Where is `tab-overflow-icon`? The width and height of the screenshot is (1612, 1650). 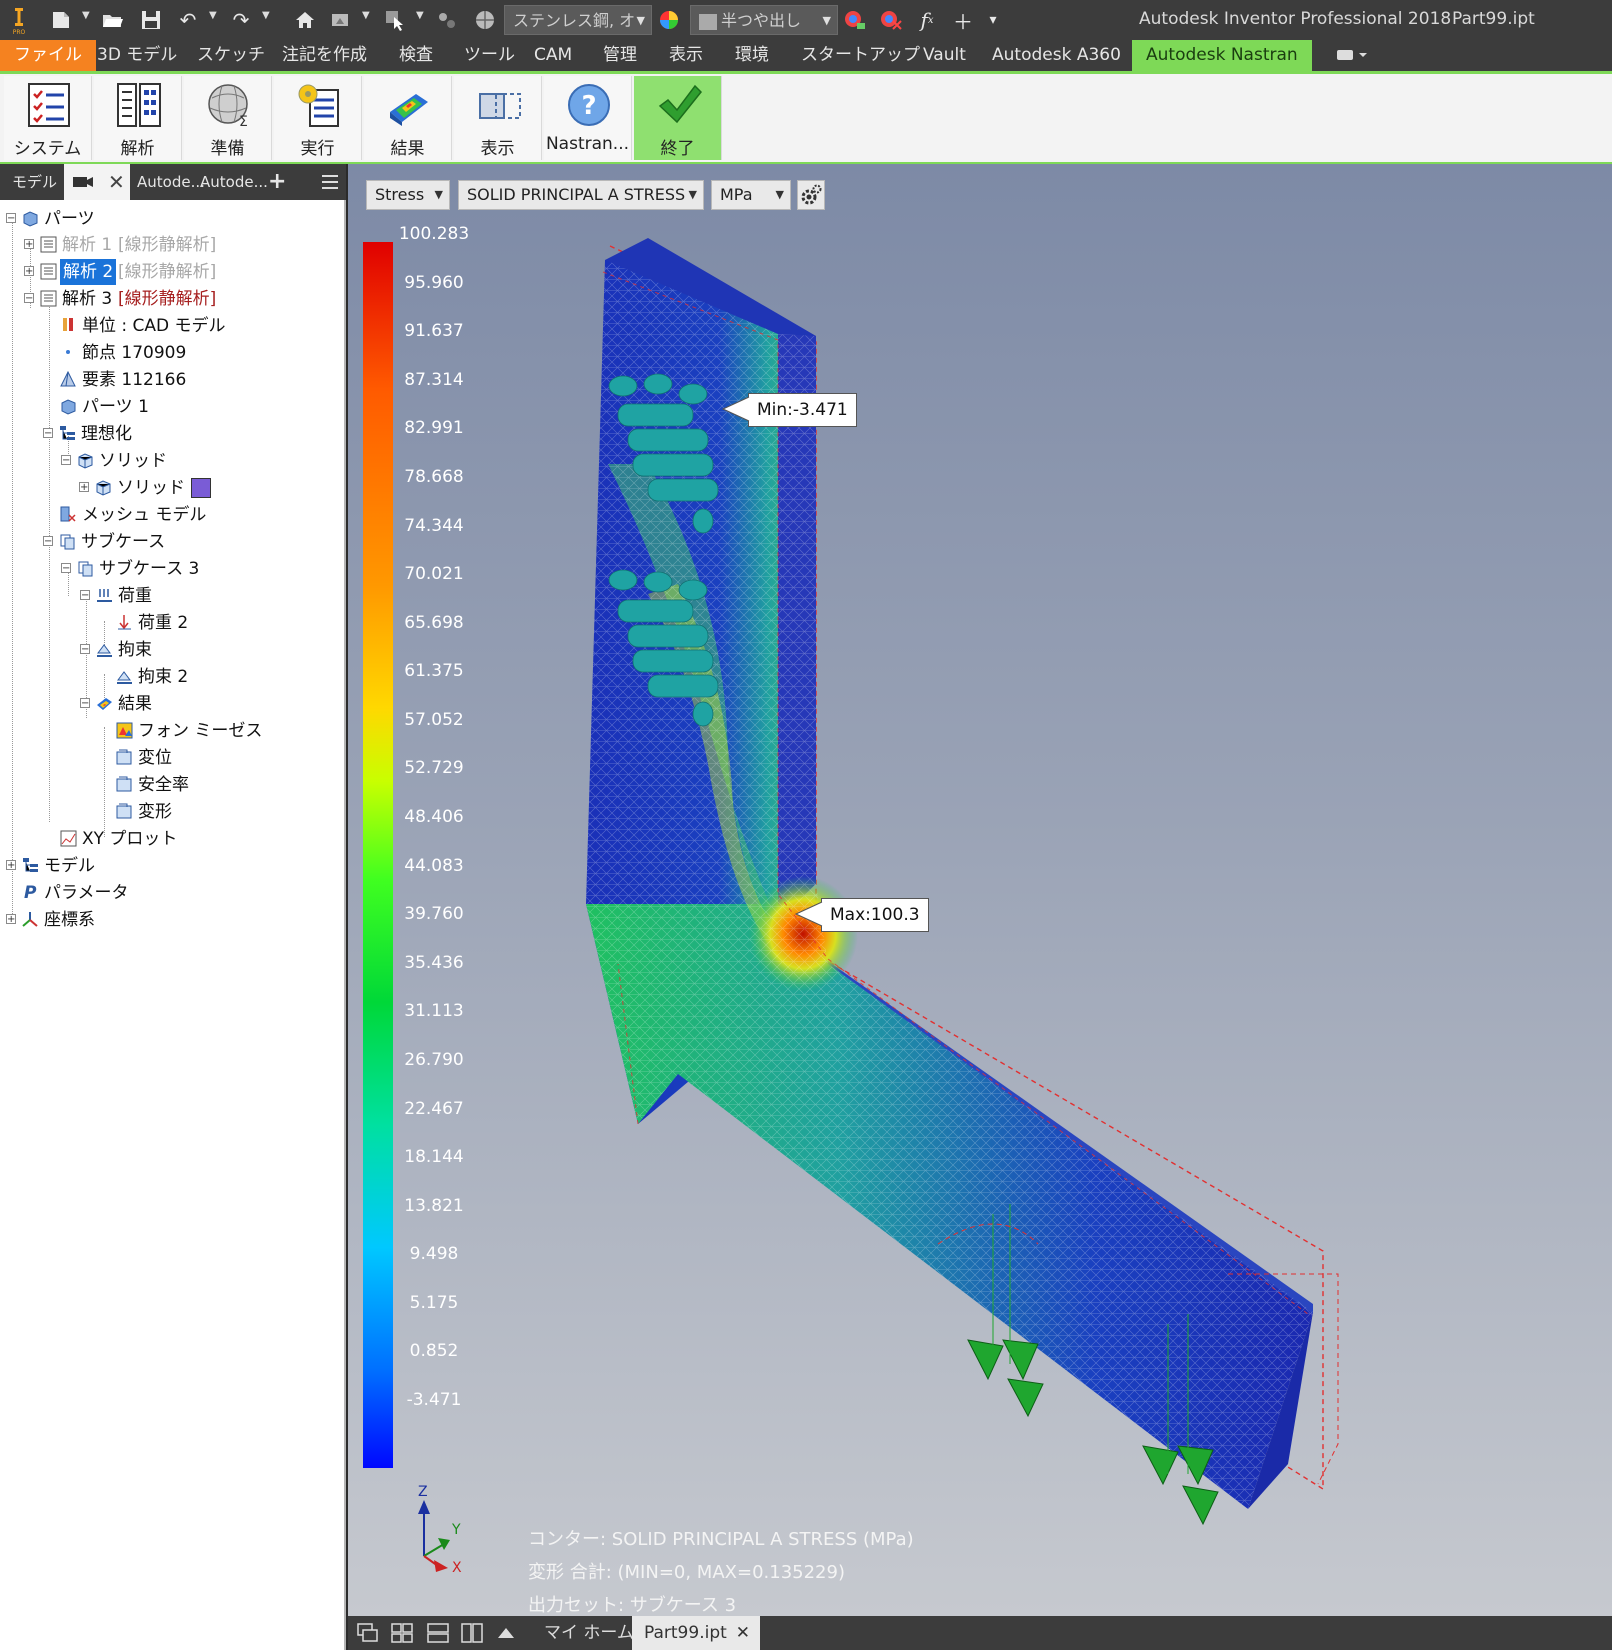 tab-overflow-icon is located at coordinates (506, 1633).